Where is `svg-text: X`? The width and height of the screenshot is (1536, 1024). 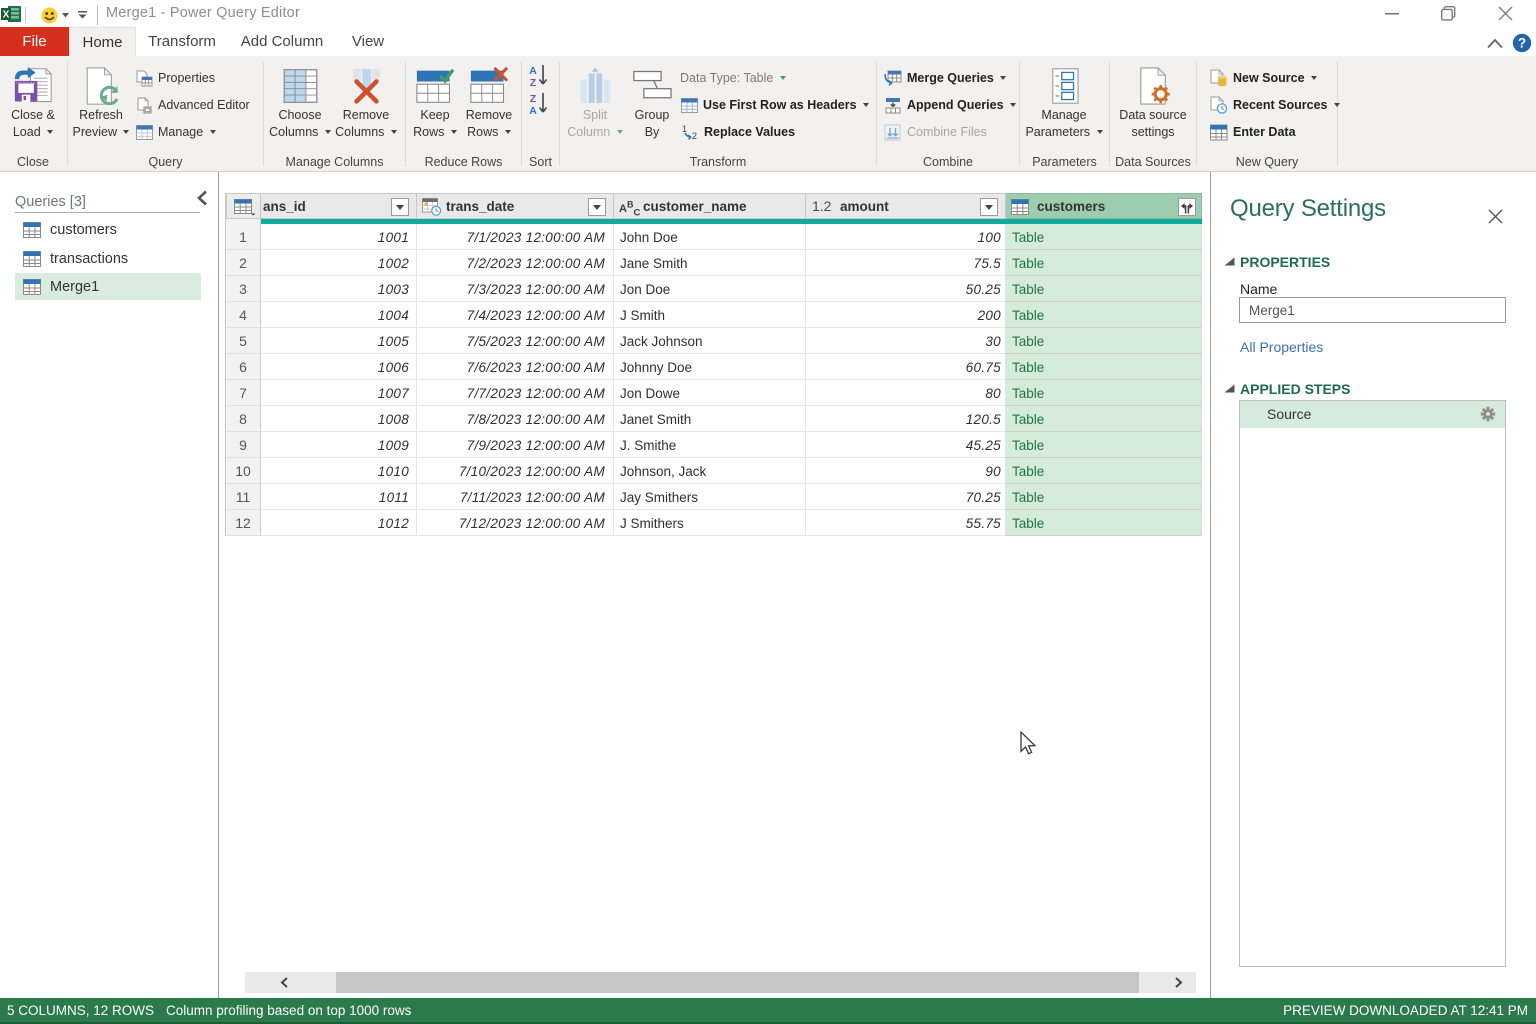 svg-text: X is located at coordinates (6, 15).